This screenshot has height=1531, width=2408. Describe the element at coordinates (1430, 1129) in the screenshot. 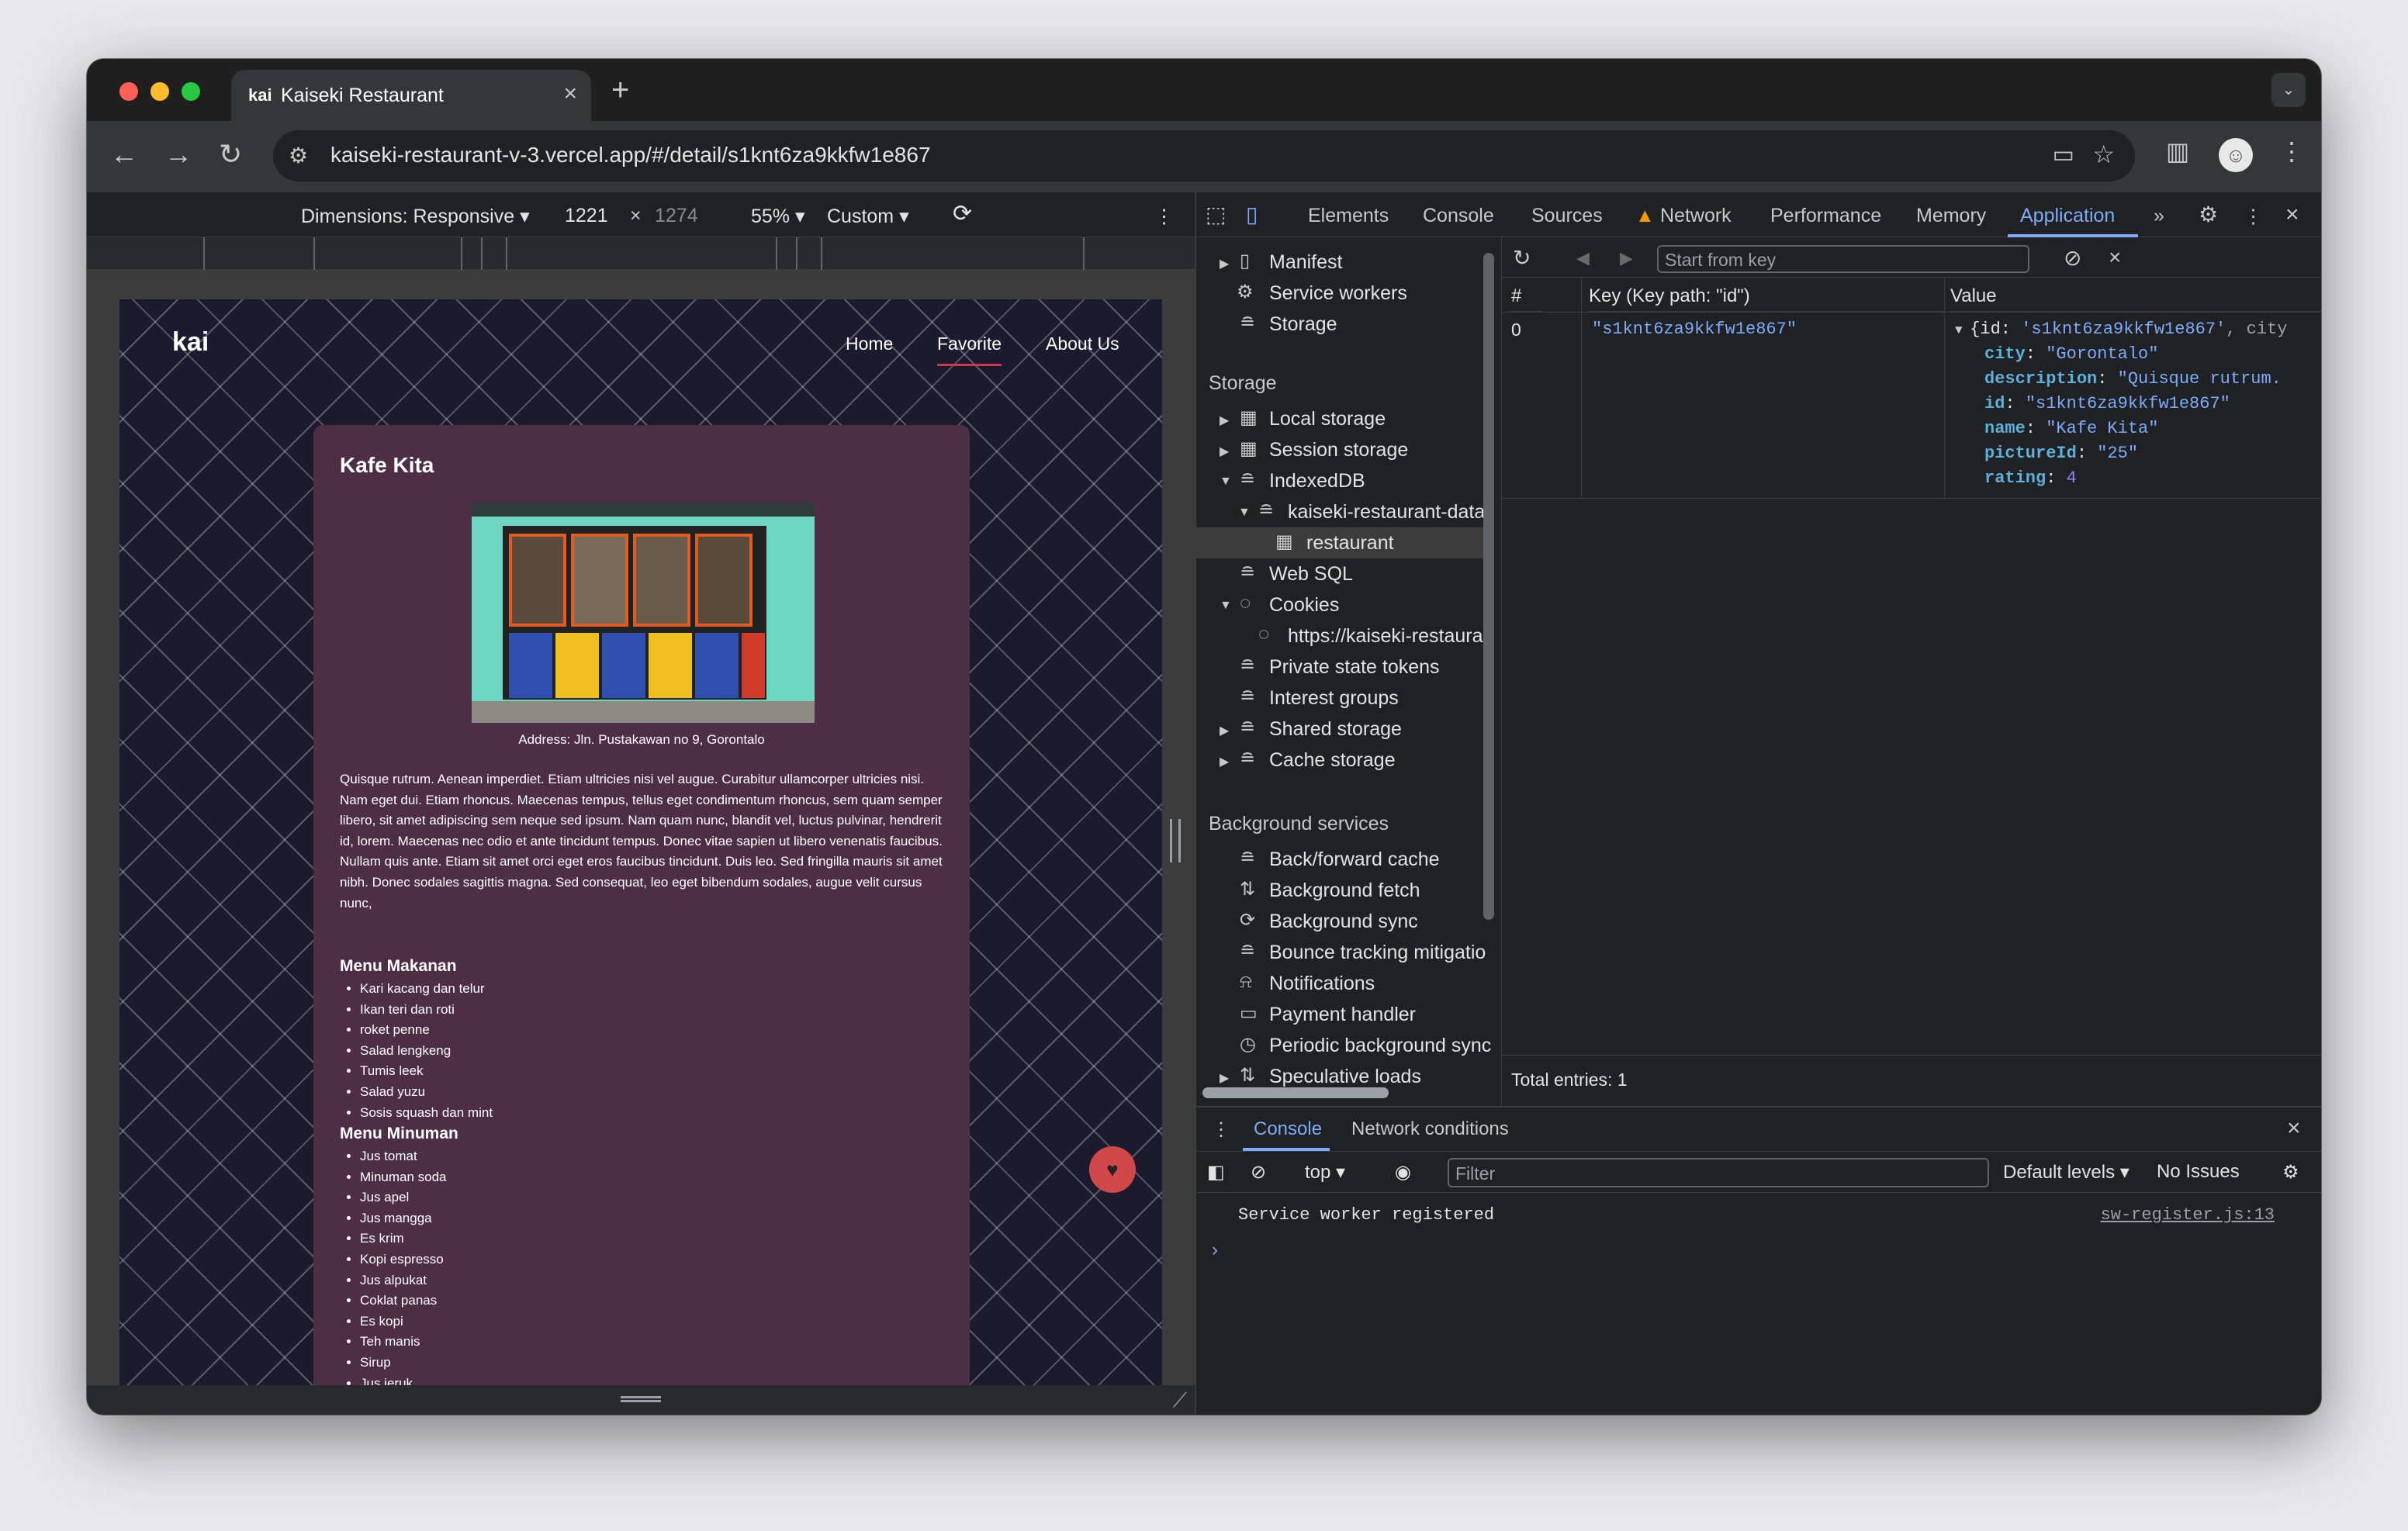

I see `drawer-tab-network-conditions: Network conditions` at that location.